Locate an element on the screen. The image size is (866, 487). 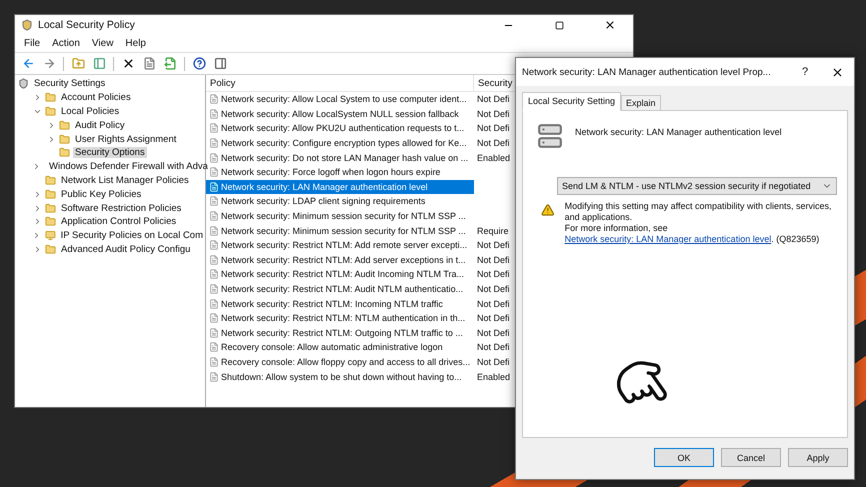
policy-row: Network security: Allow LocalSystem NULL session fallback is located at coordinates (340, 114).